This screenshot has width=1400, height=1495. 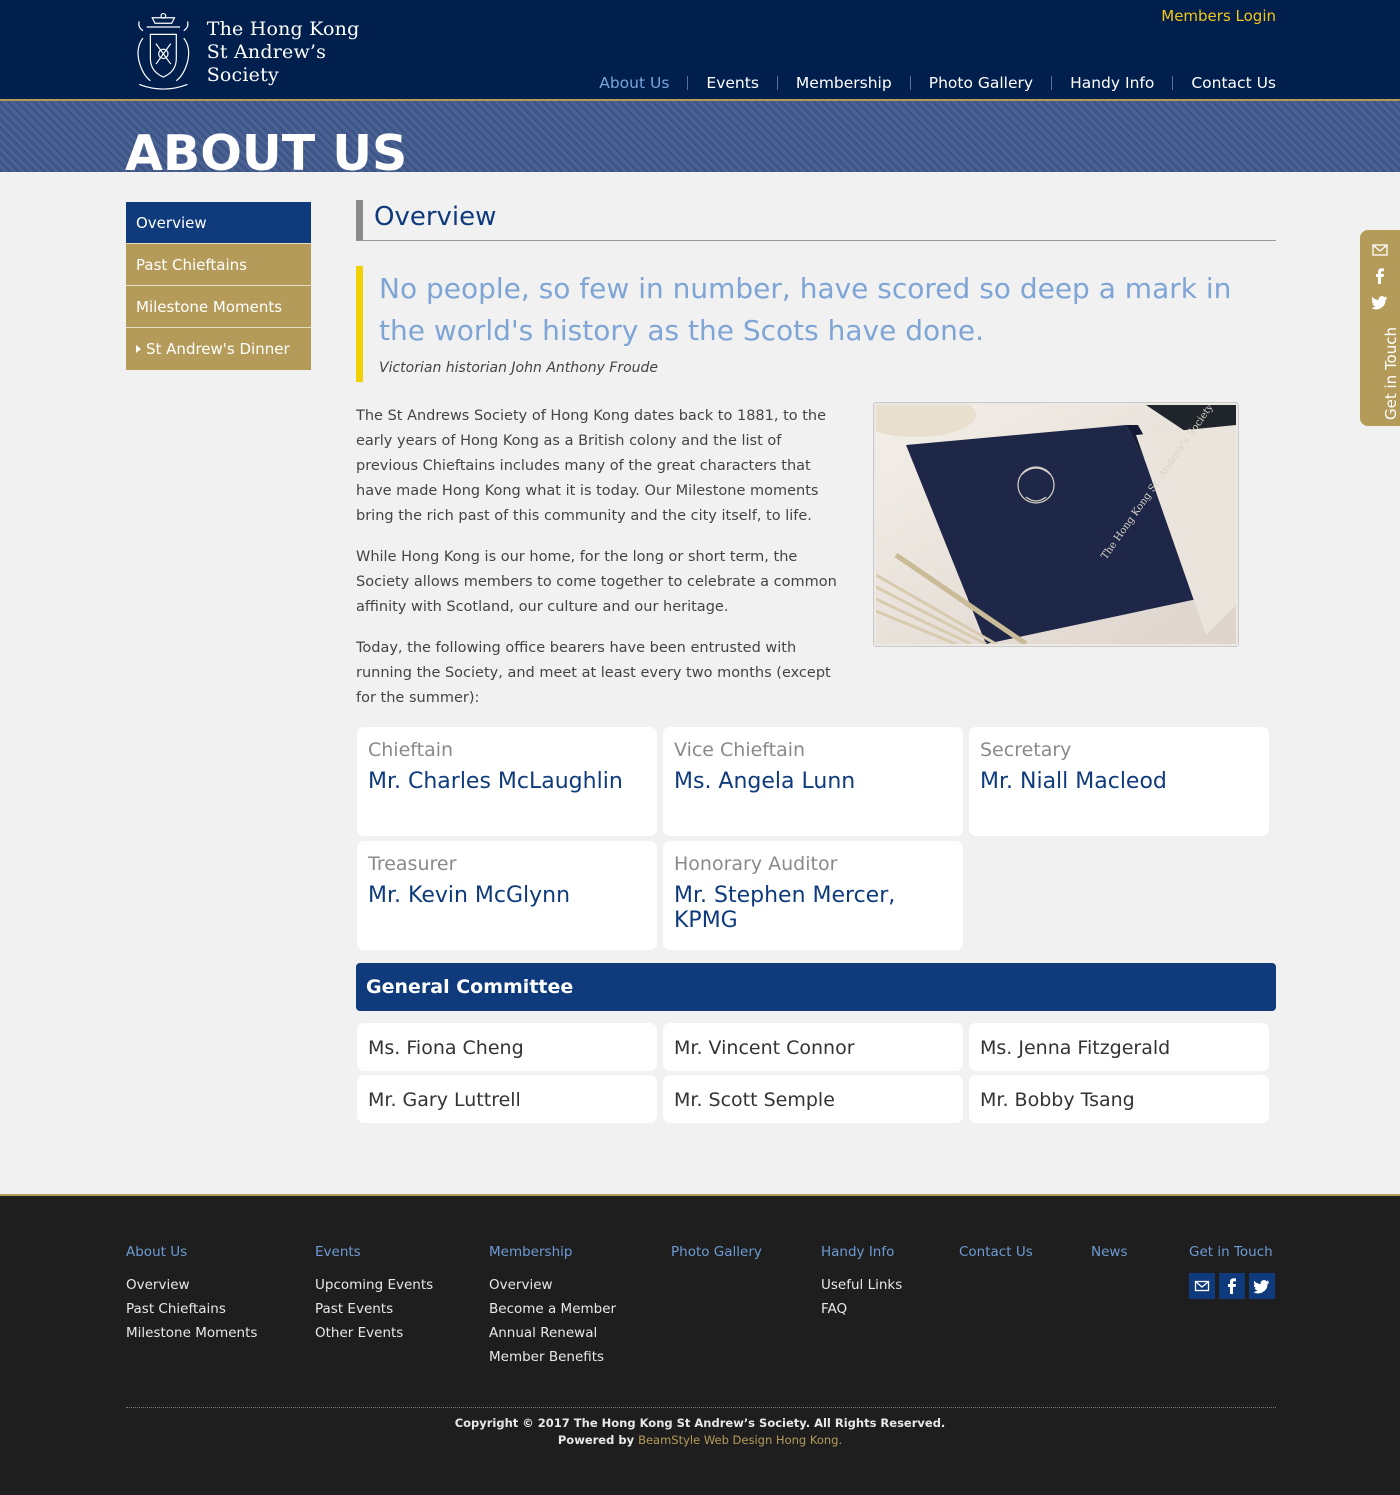 I want to click on footer-heading: Events, so click(x=374, y=1252).